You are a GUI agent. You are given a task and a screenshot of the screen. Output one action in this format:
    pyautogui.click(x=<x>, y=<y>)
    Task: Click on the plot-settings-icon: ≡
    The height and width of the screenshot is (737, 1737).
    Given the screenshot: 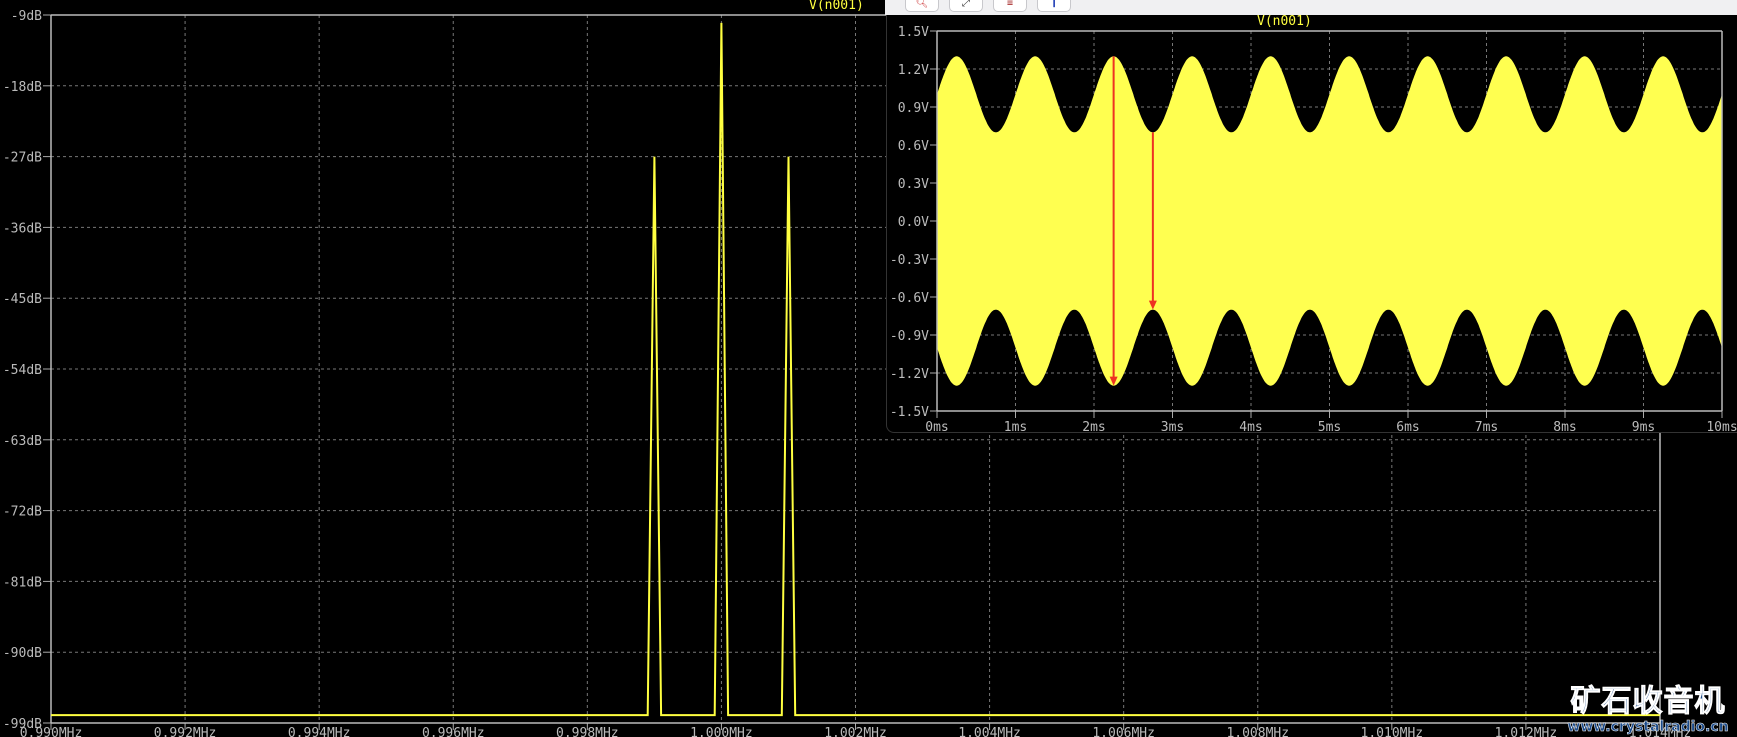 What is the action you would take?
    pyautogui.click(x=1010, y=4)
    